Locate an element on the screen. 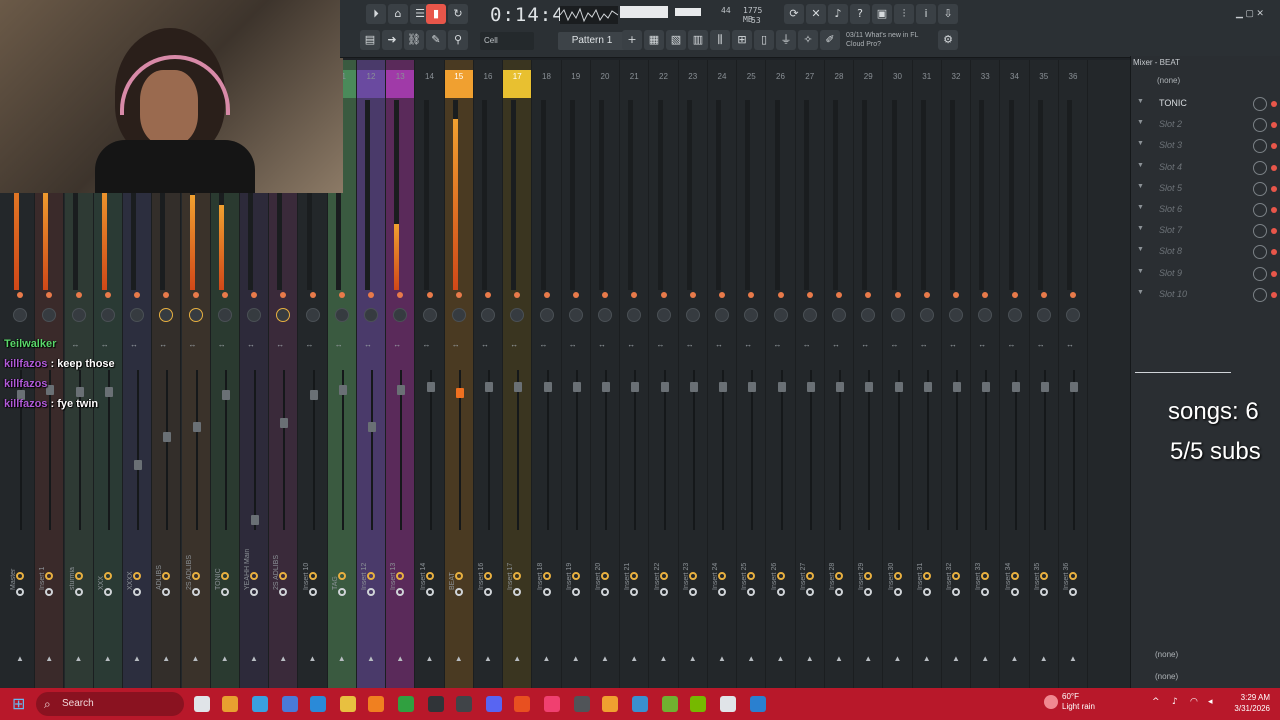 Image resolution: width=1280 pixels, height=720 pixels. mixer-strip: 15 ↔ BEAT ▲ is located at coordinates (459, 374).